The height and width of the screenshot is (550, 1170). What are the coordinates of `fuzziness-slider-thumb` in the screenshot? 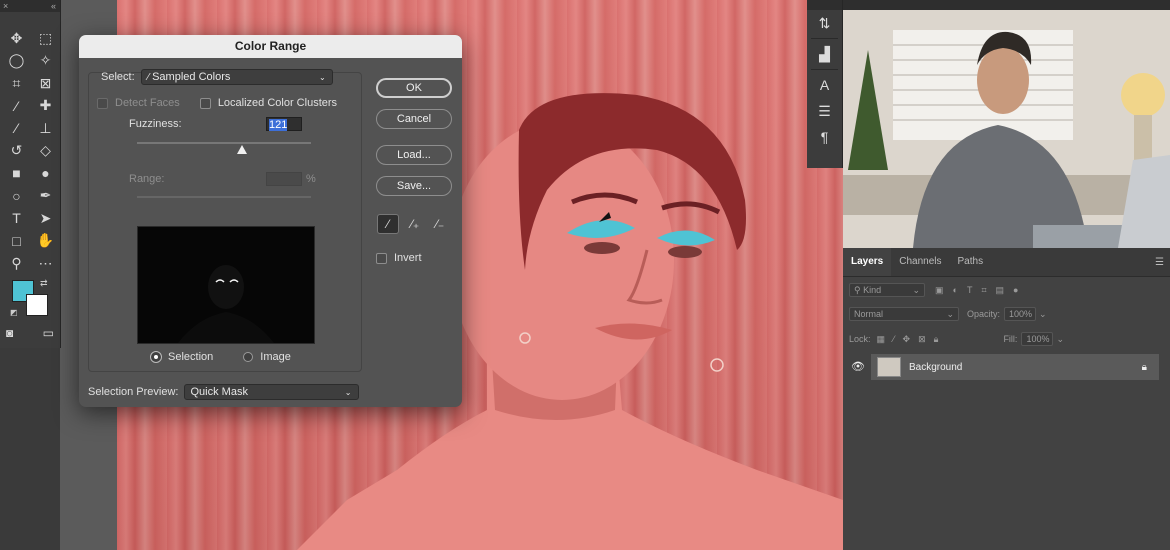 It's located at (242, 149).